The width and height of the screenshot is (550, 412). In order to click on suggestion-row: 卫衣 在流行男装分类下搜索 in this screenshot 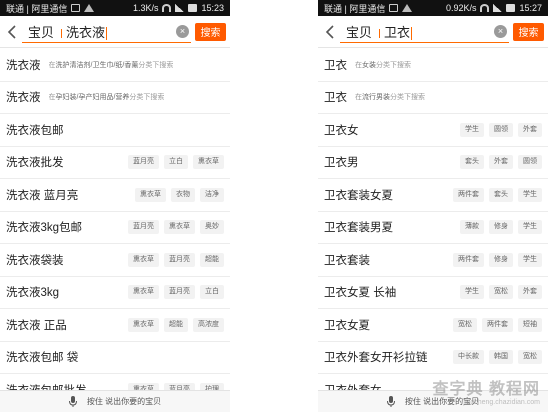, I will do `click(433, 98)`.